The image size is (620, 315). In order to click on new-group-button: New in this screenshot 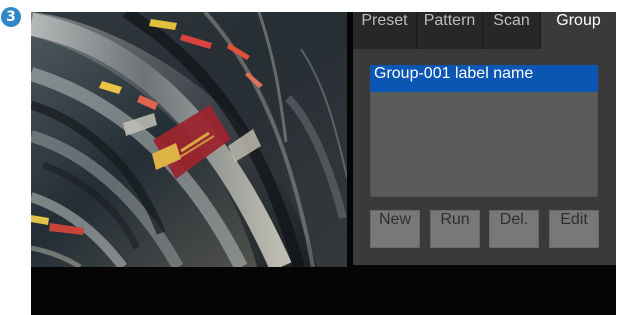, I will do `click(395, 229)`.